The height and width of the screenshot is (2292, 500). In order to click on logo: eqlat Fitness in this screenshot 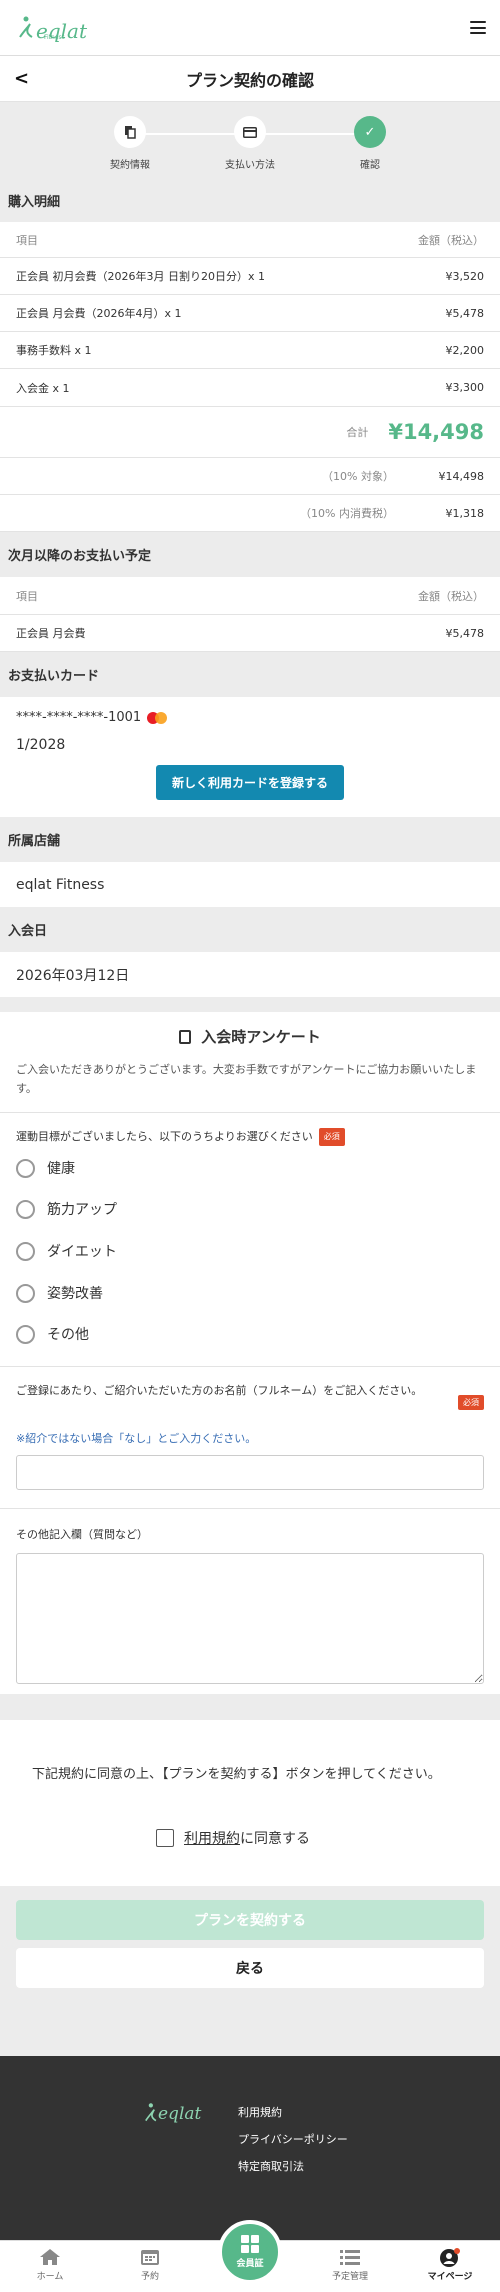, I will do `click(51, 28)`.